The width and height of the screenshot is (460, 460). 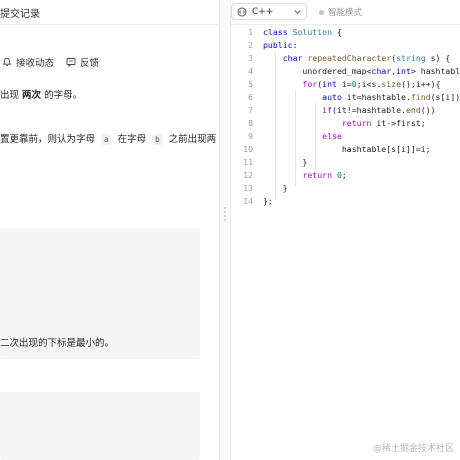 I want to click on code-token: ;i<s., so click(x=369, y=84).